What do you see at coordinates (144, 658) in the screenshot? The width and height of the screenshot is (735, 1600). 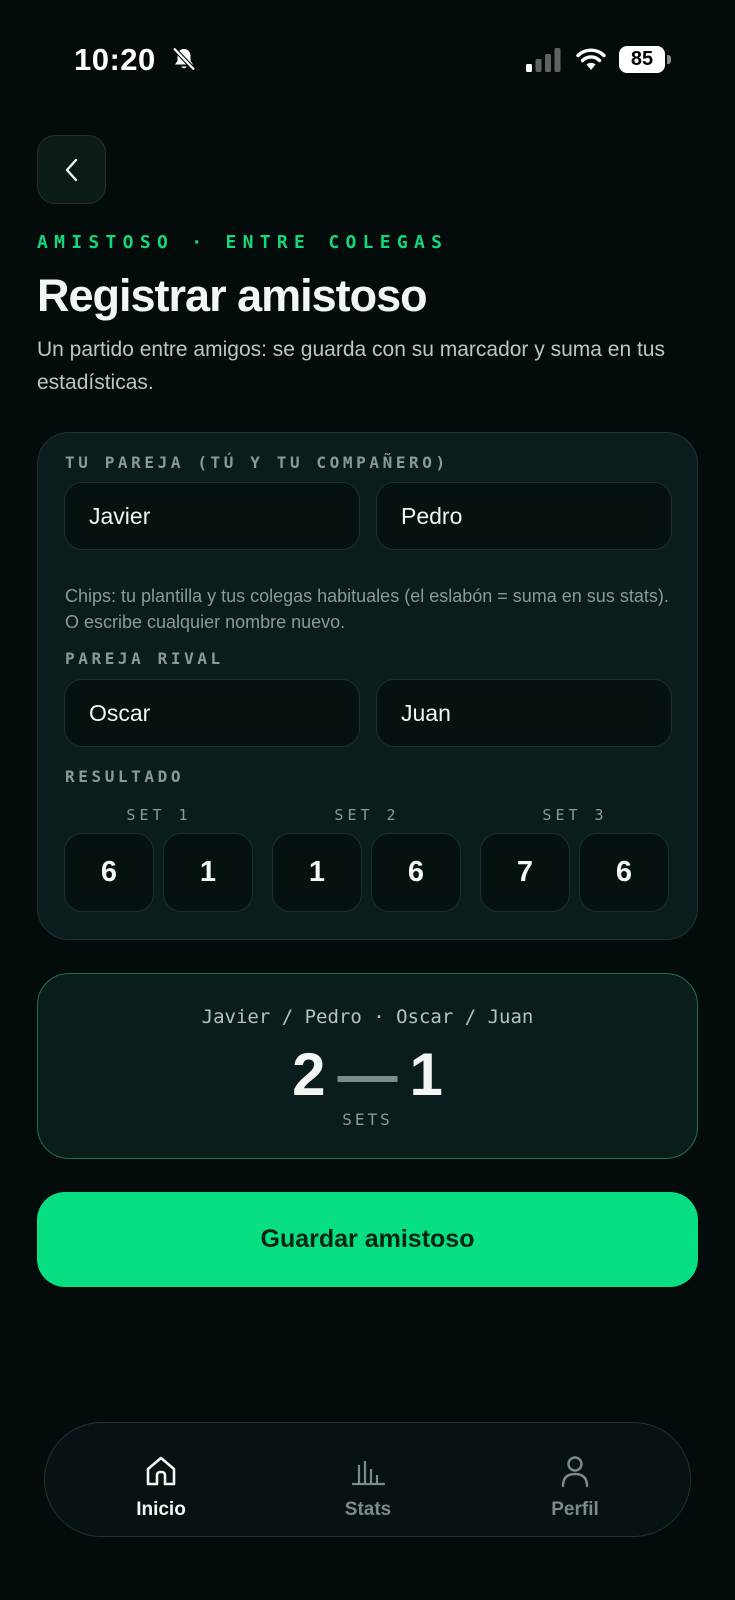 I see `rival-pair-label: PAREJA RIVAL` at bounding box center [144, 658].